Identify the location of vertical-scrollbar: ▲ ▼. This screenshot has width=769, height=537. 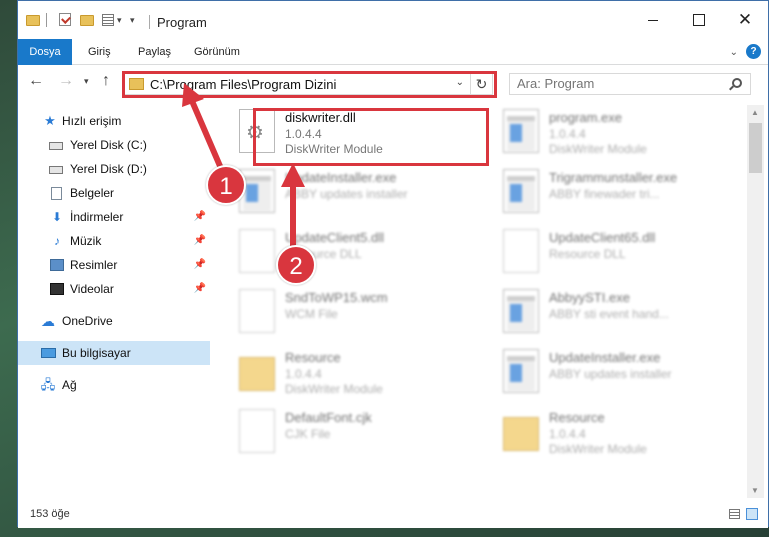
(755, 301).